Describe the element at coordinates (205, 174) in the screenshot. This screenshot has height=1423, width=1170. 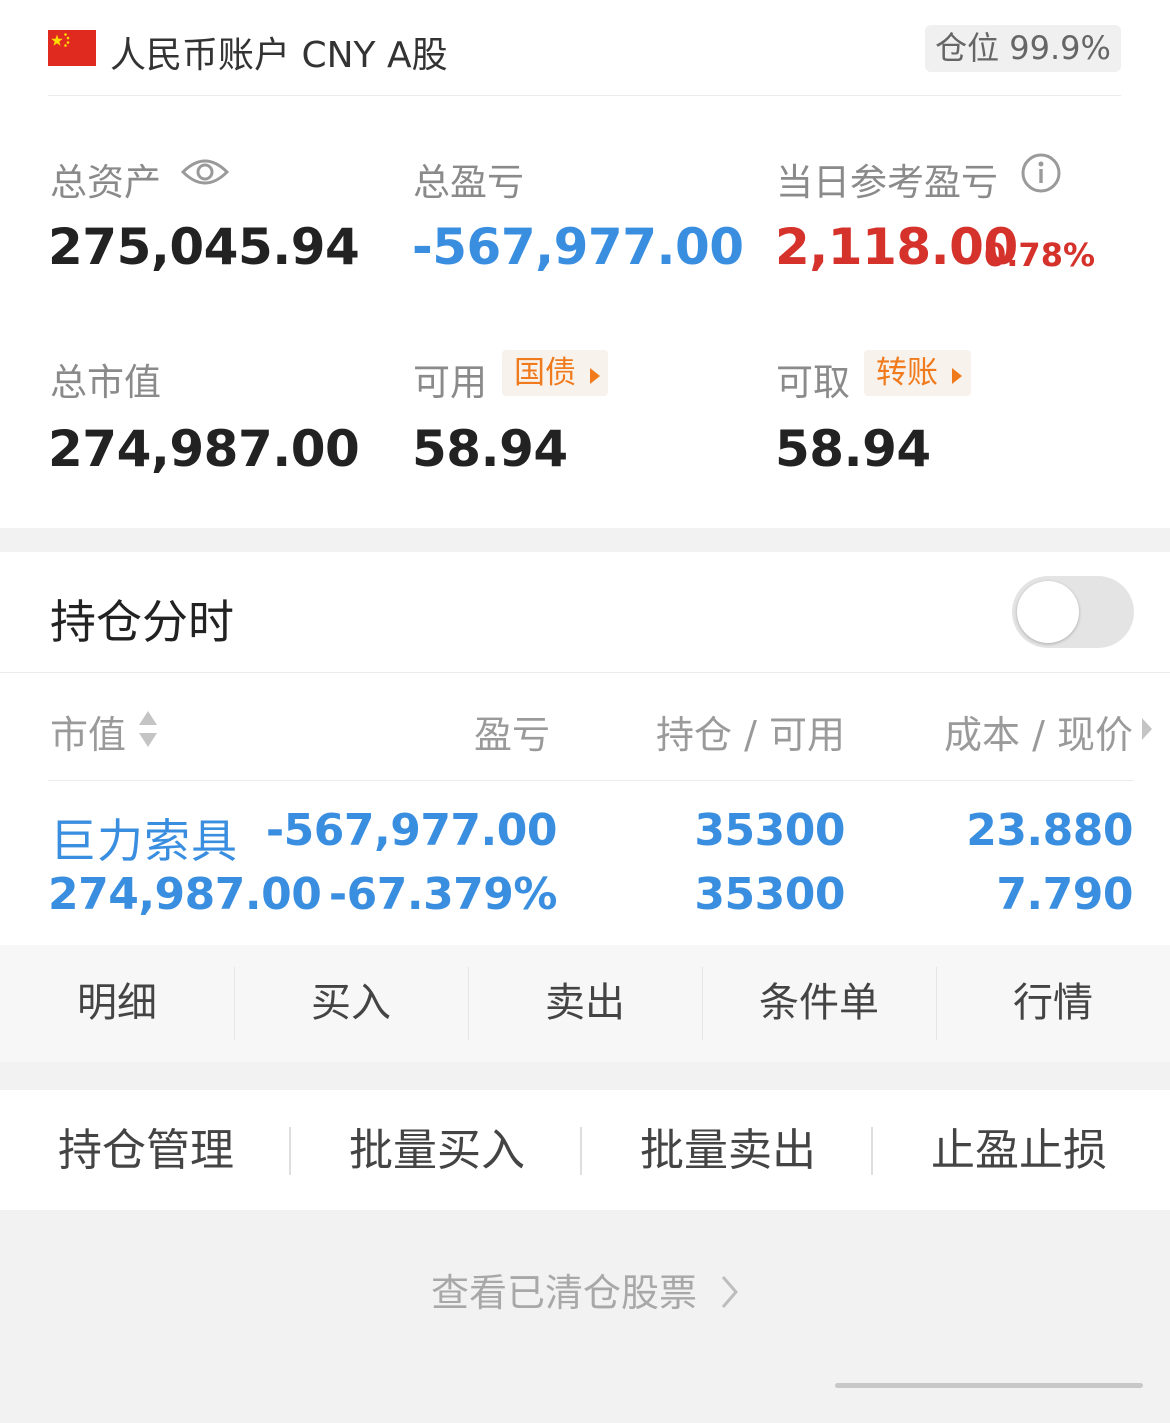
I see `eye-icon` at that location.